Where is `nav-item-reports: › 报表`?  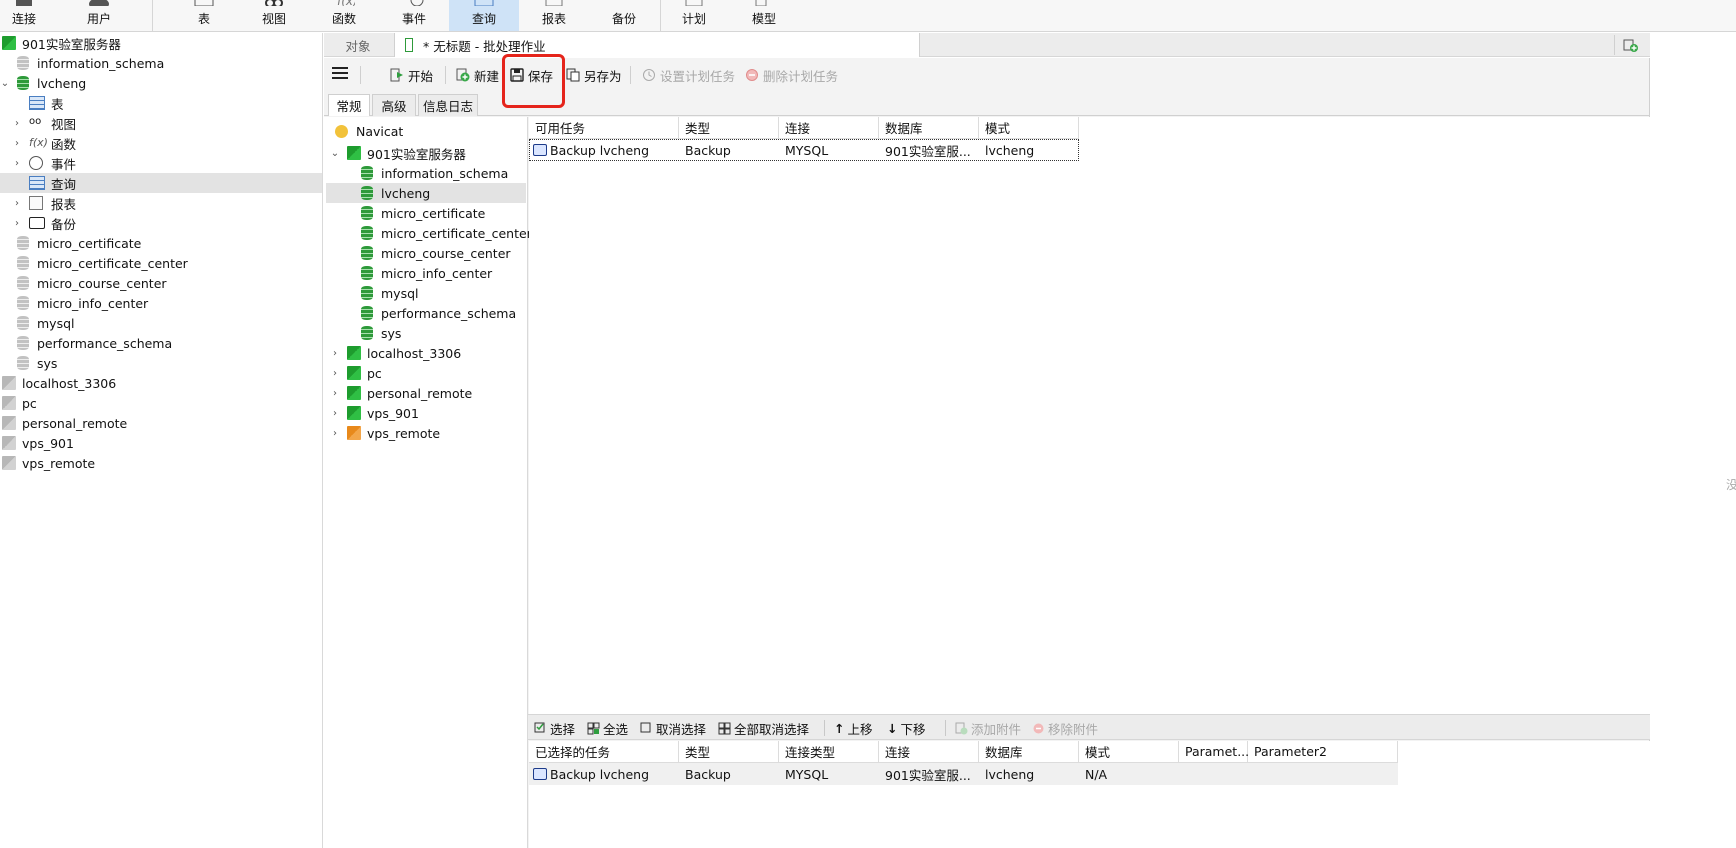
nav-item-reports: › 报表 is located at coordinates (161, 203).